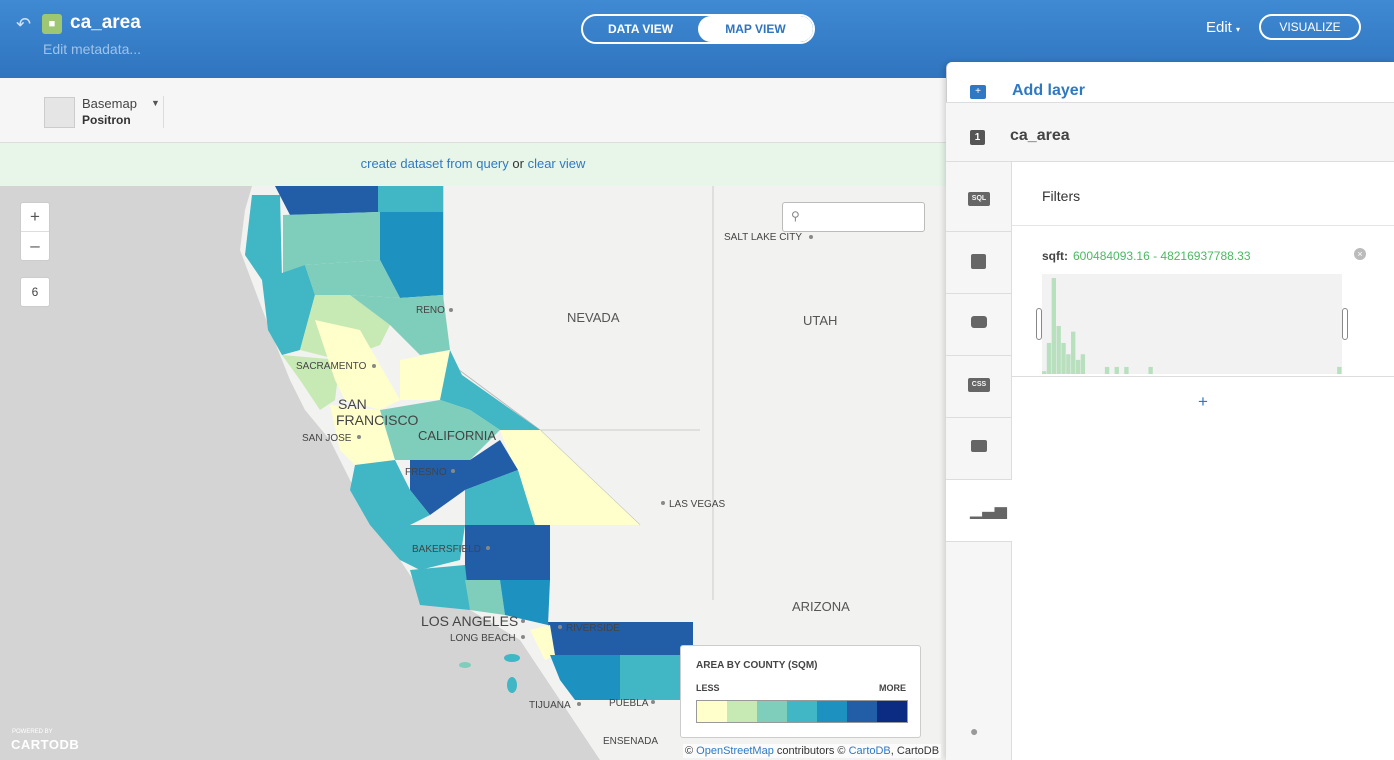 Image resolution: width=1394 pixels, height=760 pixels. Describe the element at coordinates (870, 751) in the screenshot. I see `cartodb-link: CartoDB` at that location.